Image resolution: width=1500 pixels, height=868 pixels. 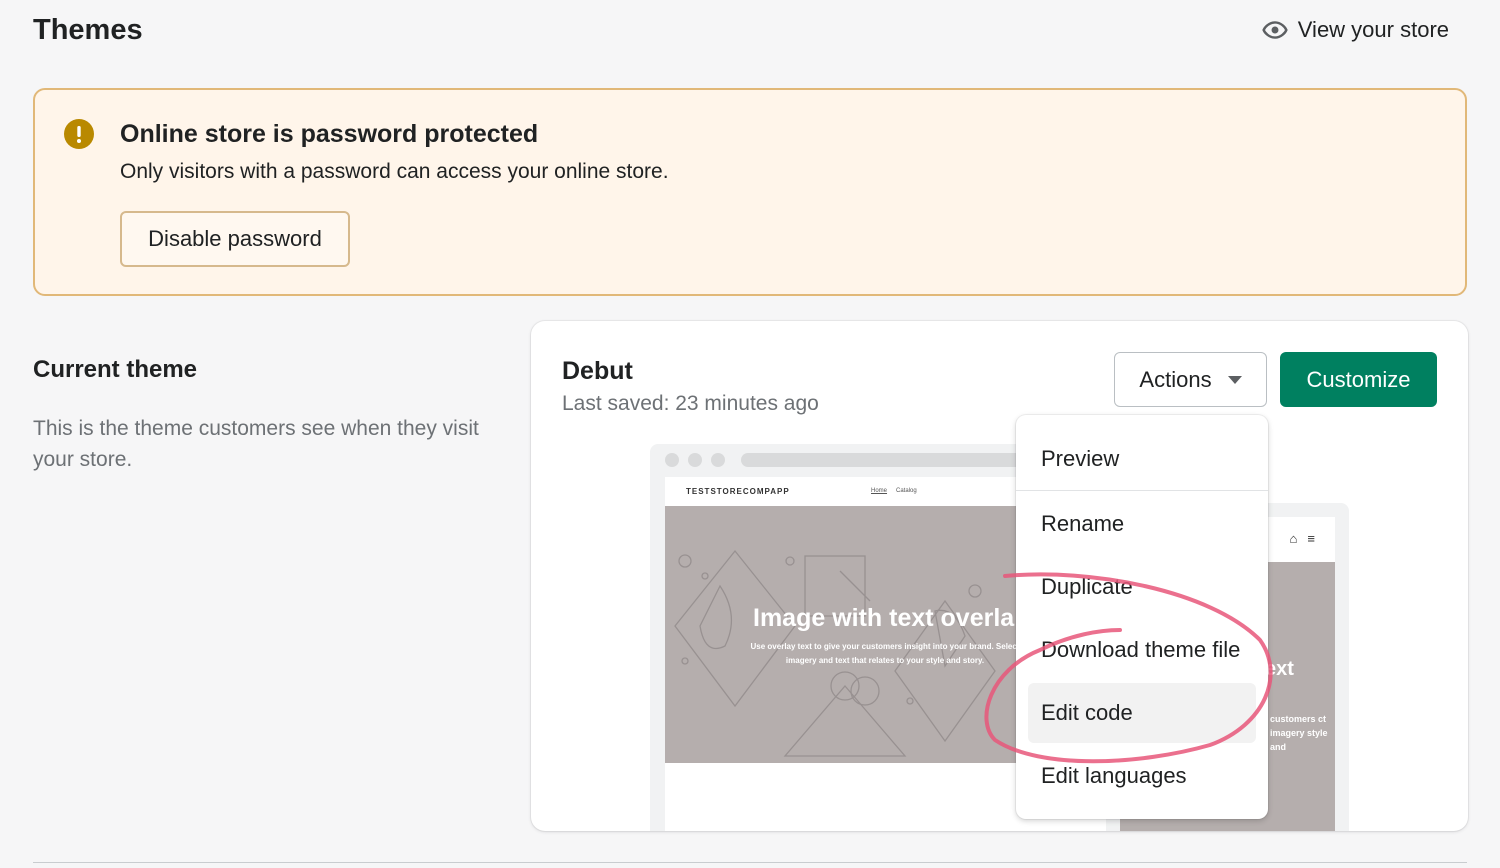 I want to click on page-title: Themes, so click(x=88, y=30).